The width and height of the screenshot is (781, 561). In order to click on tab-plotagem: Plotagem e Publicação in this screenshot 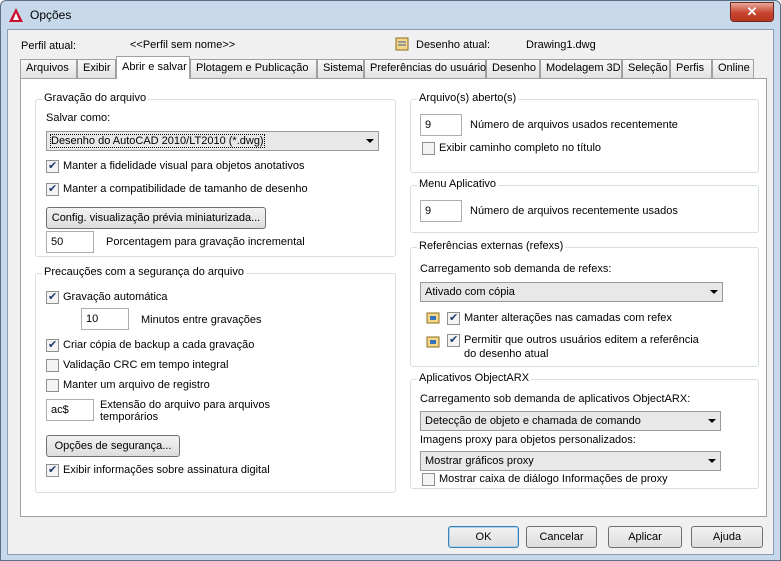, I will do `click(253, 68)`.